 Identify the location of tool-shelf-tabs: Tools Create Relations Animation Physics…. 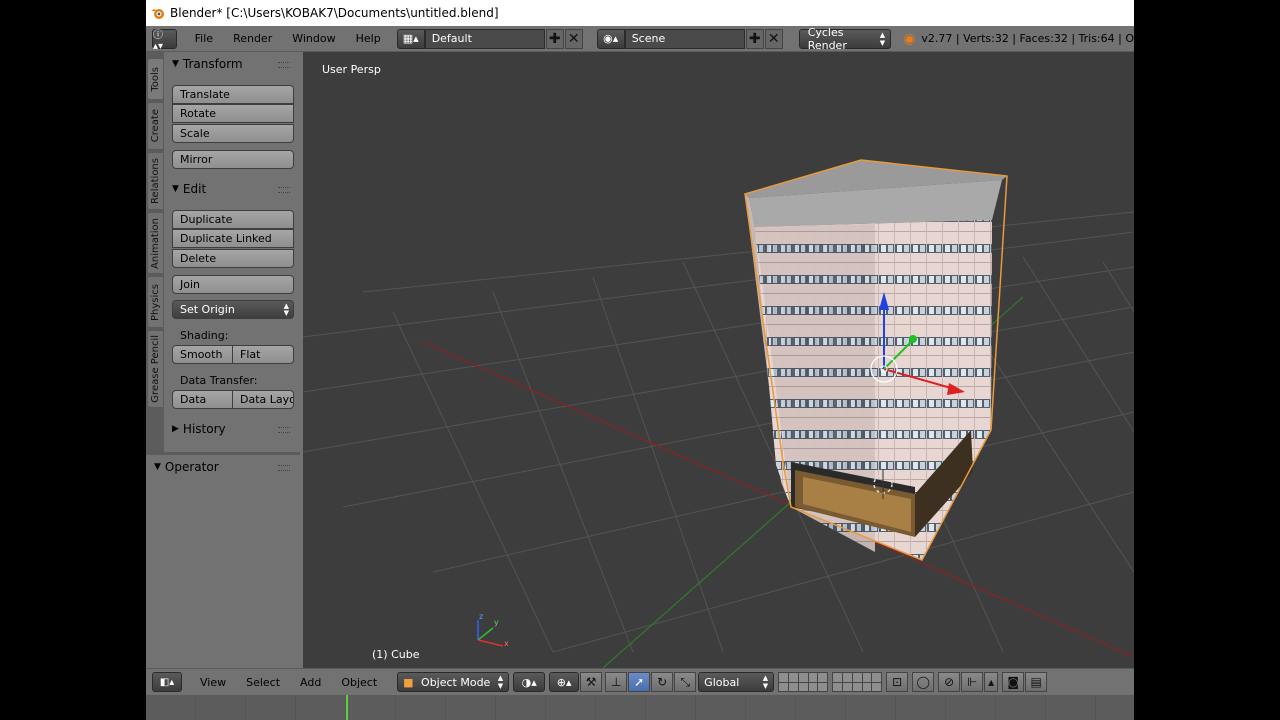
(155, 252).